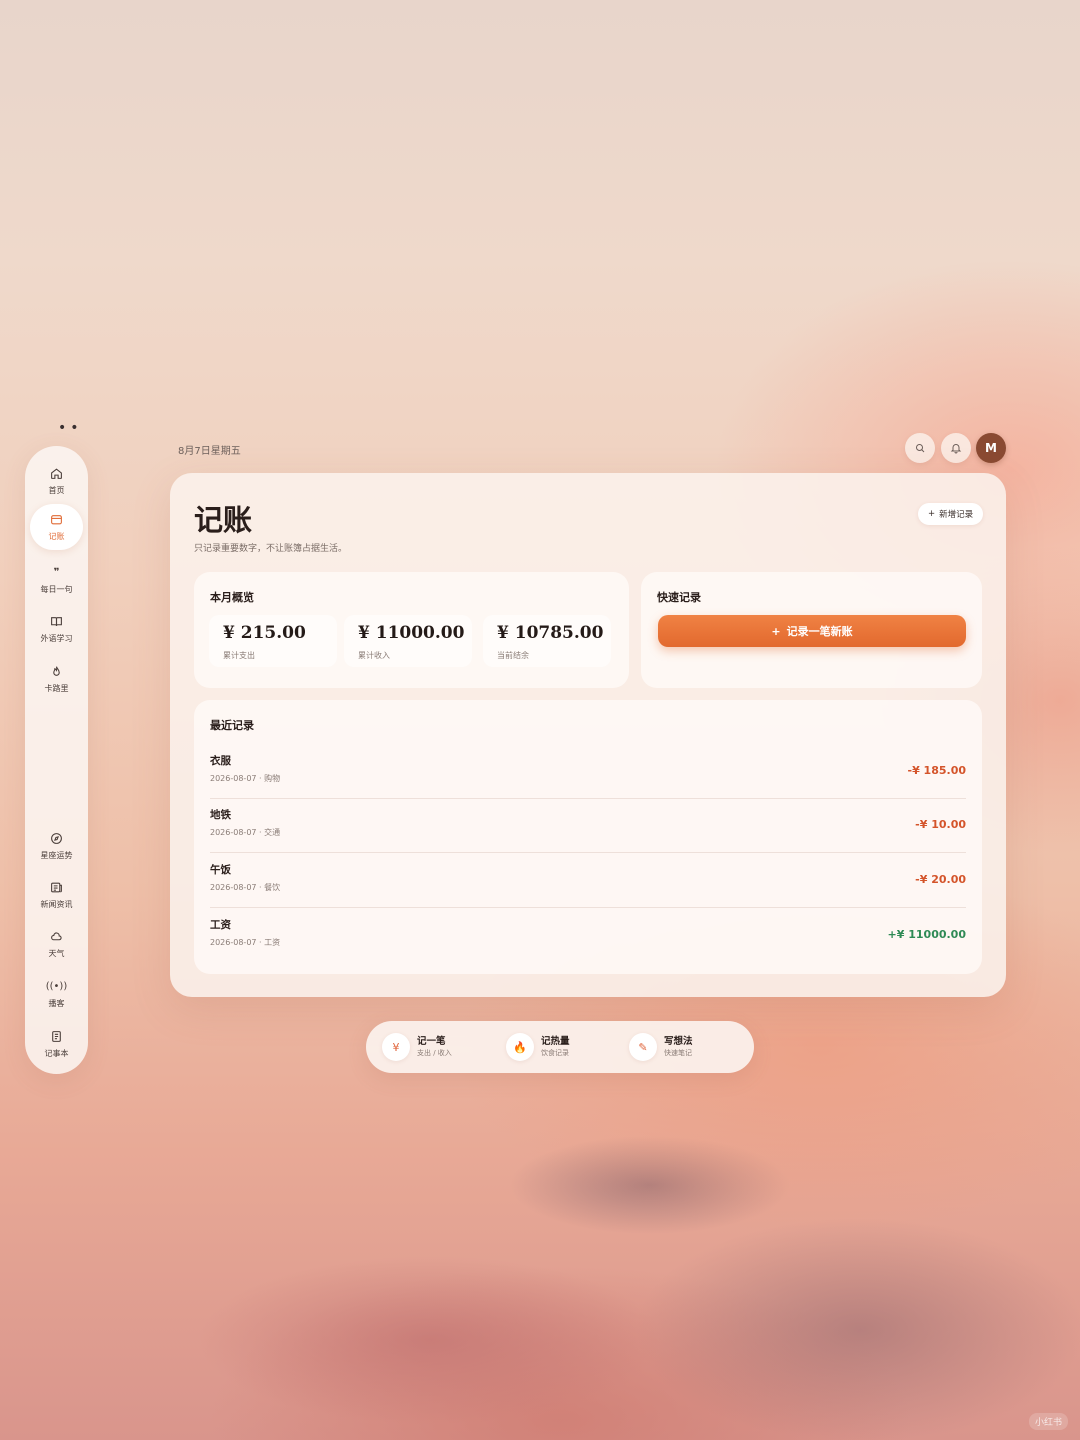 This screenshot has height=1440, width=1080. I want to click on cloud-icon, so click(56, 937).